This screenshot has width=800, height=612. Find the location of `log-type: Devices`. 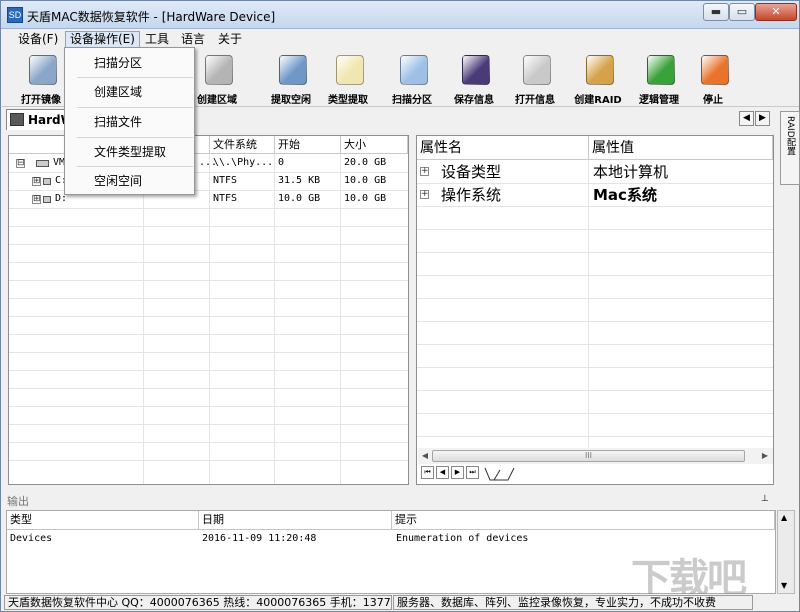

log-type: Devices is located at coordinates (31, 538).